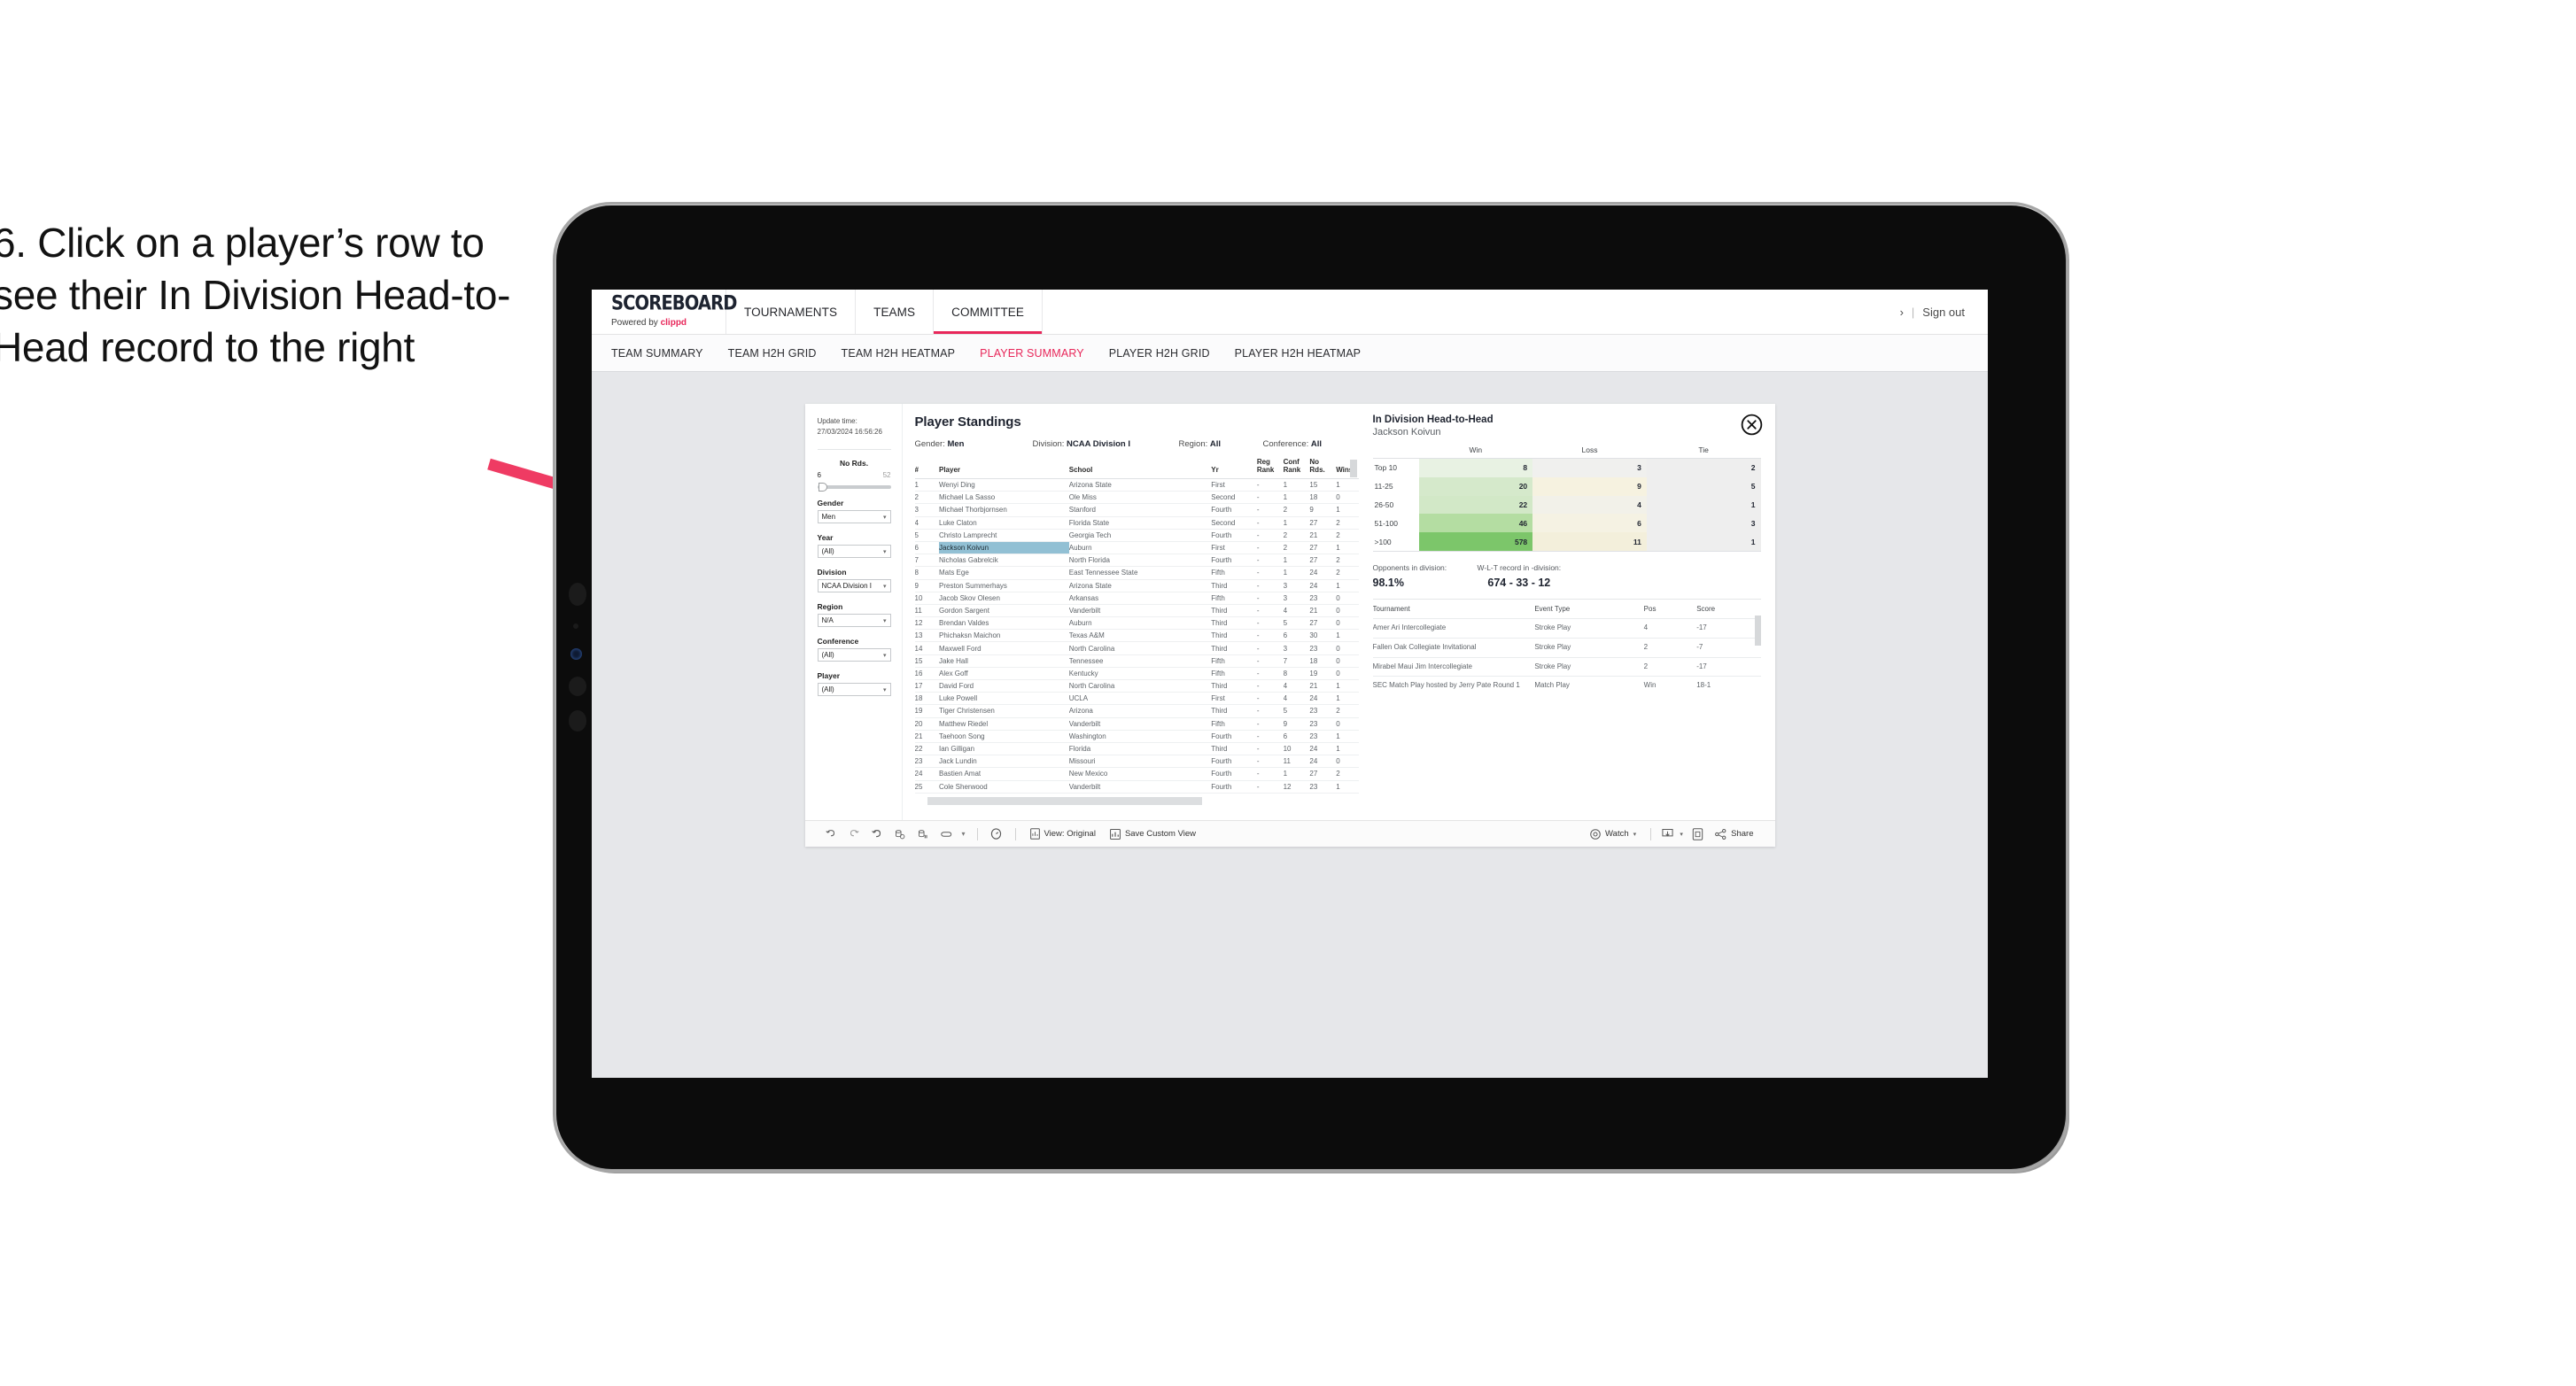 This screenshot has width=2576, height=1386. What do you see at coordinates (1004, 469) in the screenshot?
I see `column-header: Player` at bounding box center [1004, 469].